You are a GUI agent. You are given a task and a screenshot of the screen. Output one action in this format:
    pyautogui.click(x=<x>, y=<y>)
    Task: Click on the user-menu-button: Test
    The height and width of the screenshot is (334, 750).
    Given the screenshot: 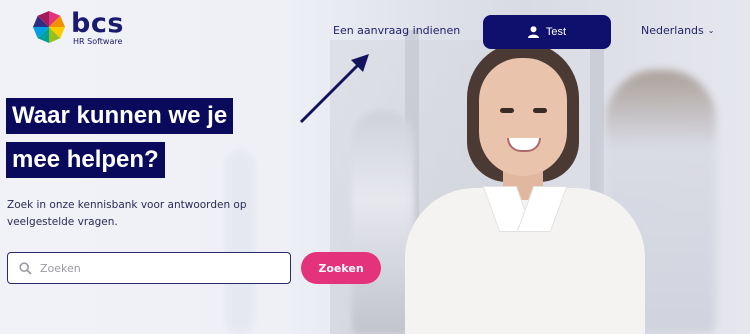 What is the action you would take?
    pyautogui.click(x=547, y=32)
    